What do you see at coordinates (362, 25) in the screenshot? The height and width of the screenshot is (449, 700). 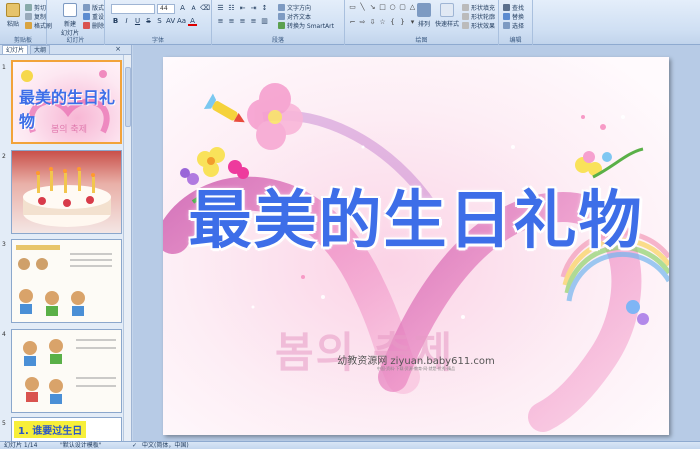 I see `right-arrow-shape-icon: ⇨` at bounding box center [362, 25].